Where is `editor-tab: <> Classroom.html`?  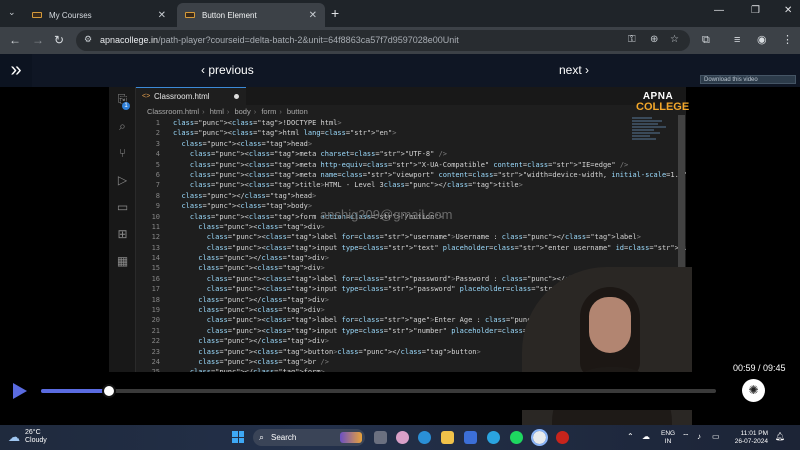 editor-tab: <> Classroom.html is located at coordinates (191, 96).